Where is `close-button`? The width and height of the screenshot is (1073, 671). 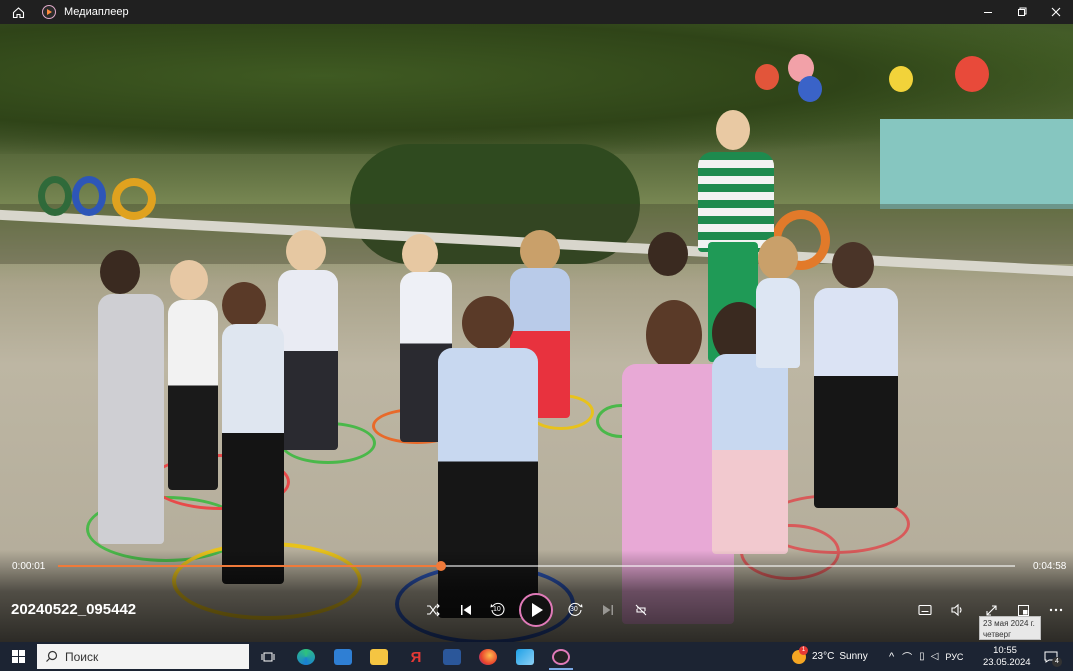 close-button is located at coordinates (1056, 12).